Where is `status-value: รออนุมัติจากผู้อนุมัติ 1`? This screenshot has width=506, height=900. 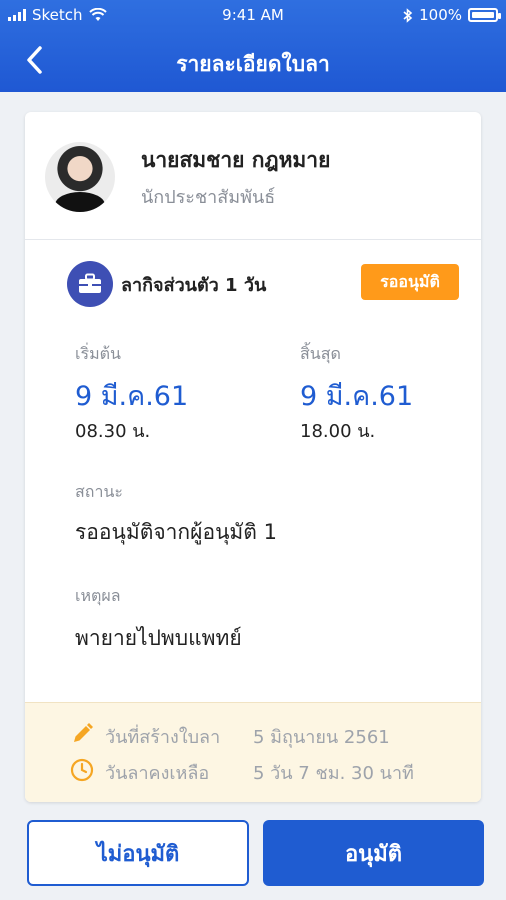 status-value: รออนุมัติจากผู้อนุมัติ 1 is located at coordinates (176, 532).